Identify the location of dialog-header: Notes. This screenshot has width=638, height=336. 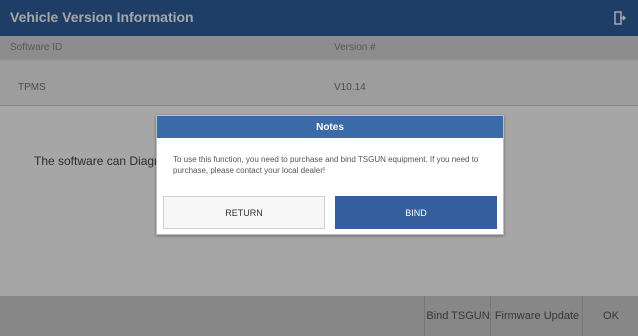
(330, 127).